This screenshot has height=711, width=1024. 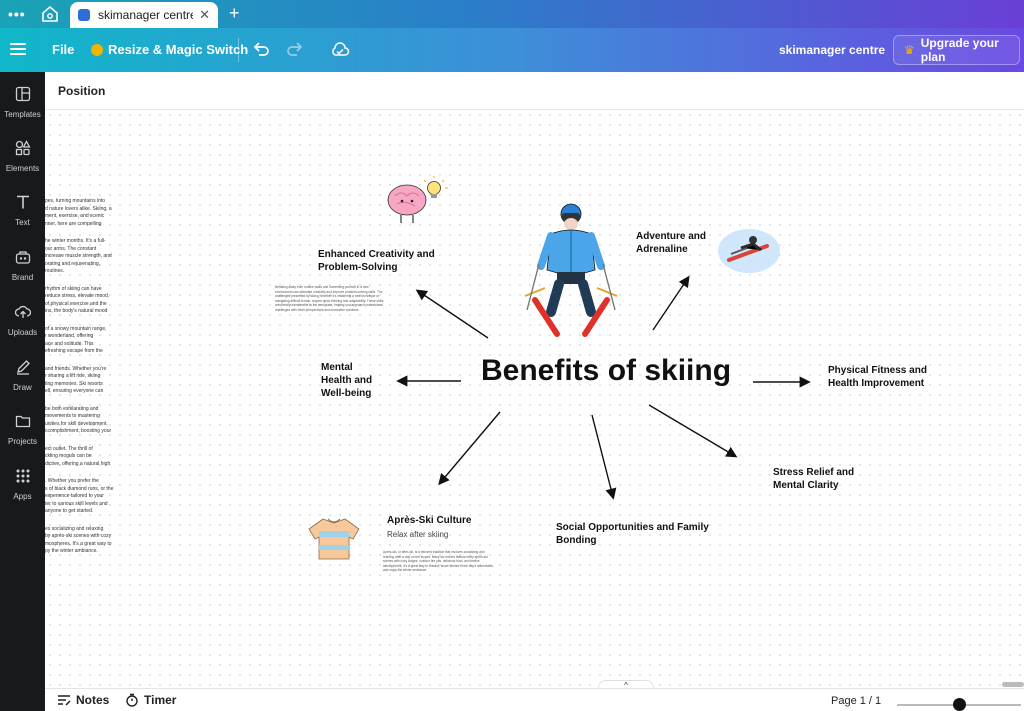 What do you see at coordinates (234, 13) in the screenshot?
I see `new-tab-button: +` at bounding box center [234, 13].